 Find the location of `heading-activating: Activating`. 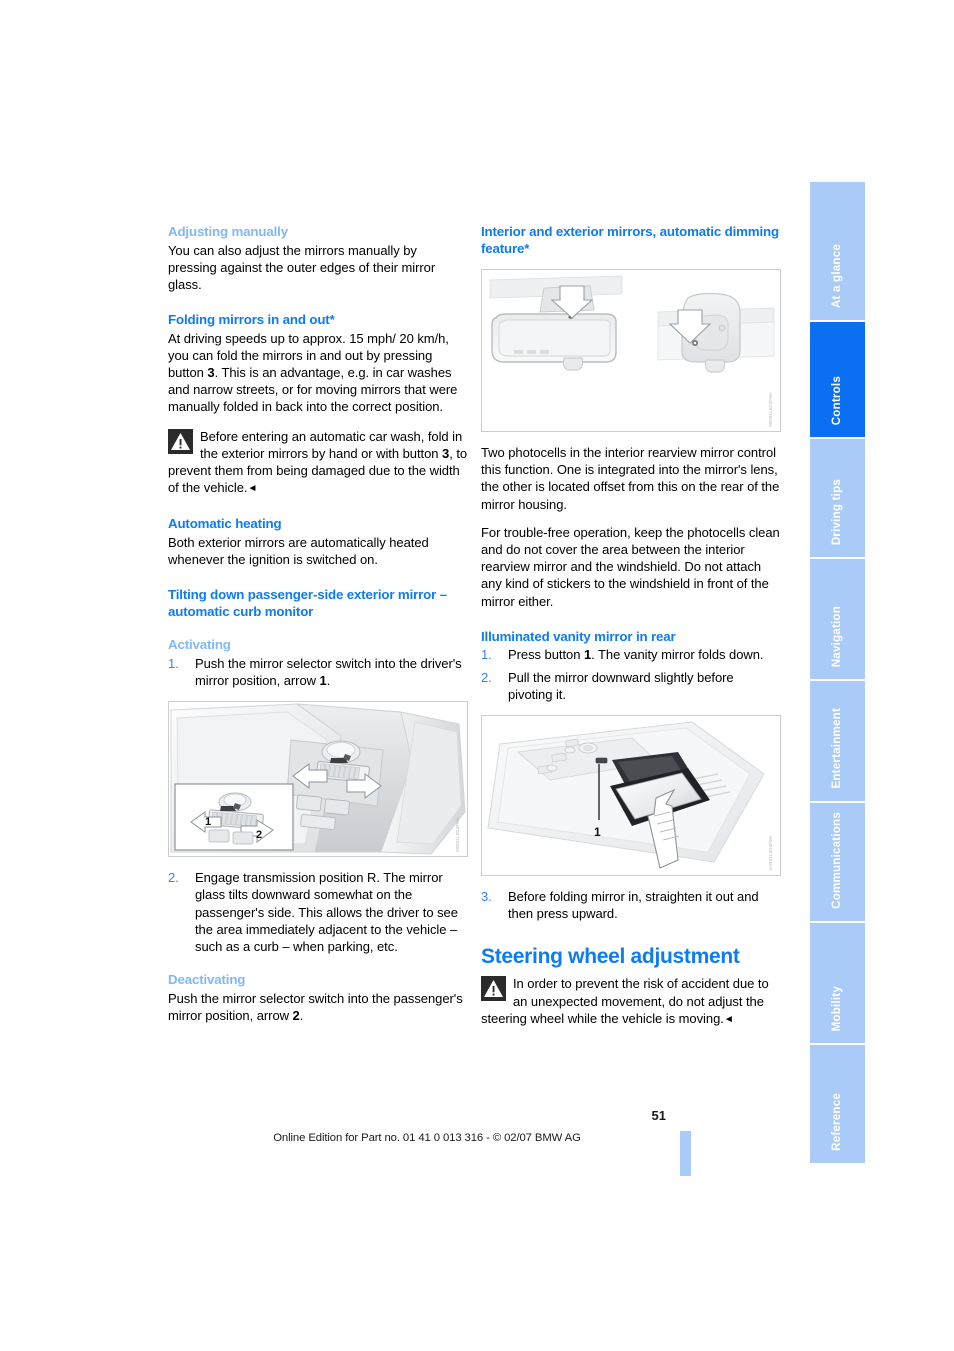

heading-activating: Activating is located at coordinates (199, 645).